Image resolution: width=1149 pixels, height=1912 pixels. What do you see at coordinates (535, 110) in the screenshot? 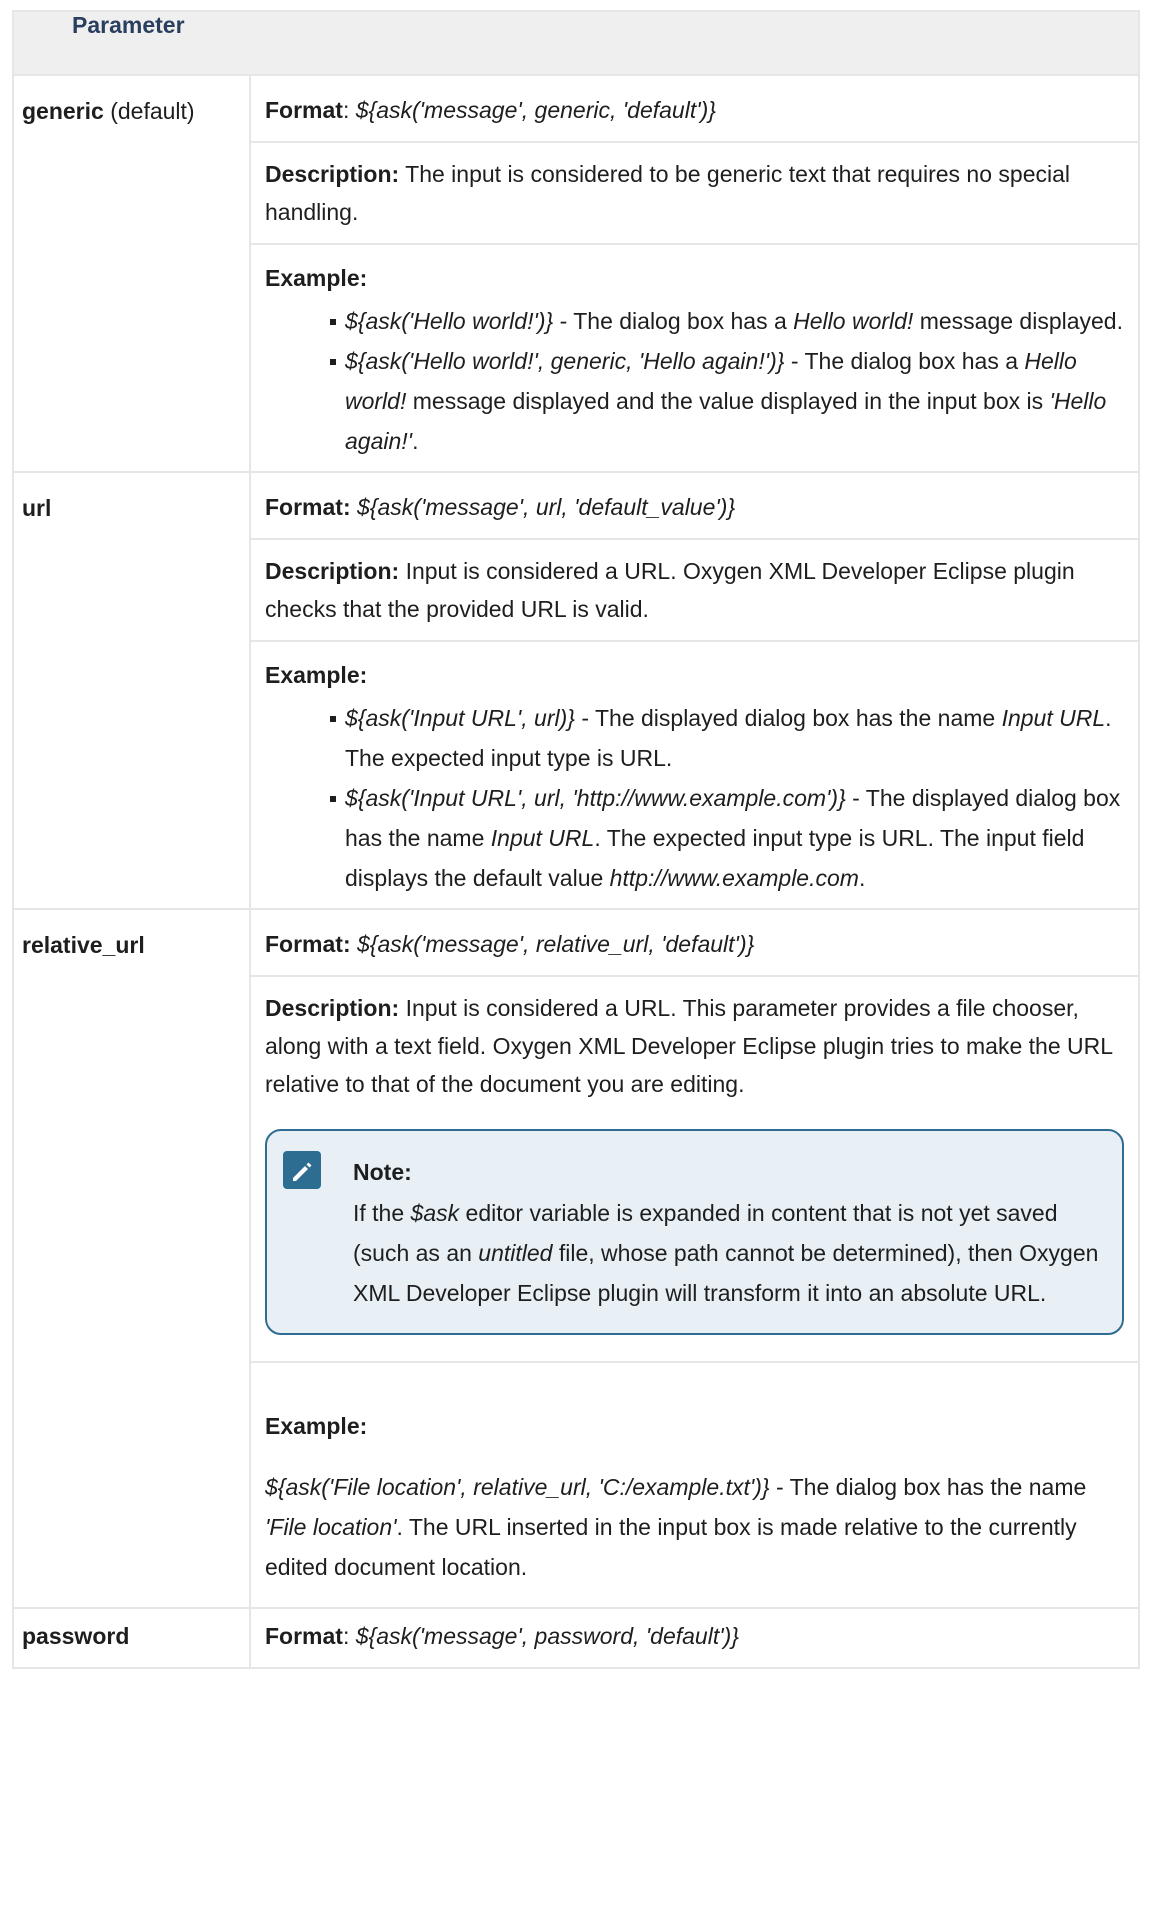
I see `format-value: ${ask('message', generic, 'default')}` at bounding box center [535, 110].